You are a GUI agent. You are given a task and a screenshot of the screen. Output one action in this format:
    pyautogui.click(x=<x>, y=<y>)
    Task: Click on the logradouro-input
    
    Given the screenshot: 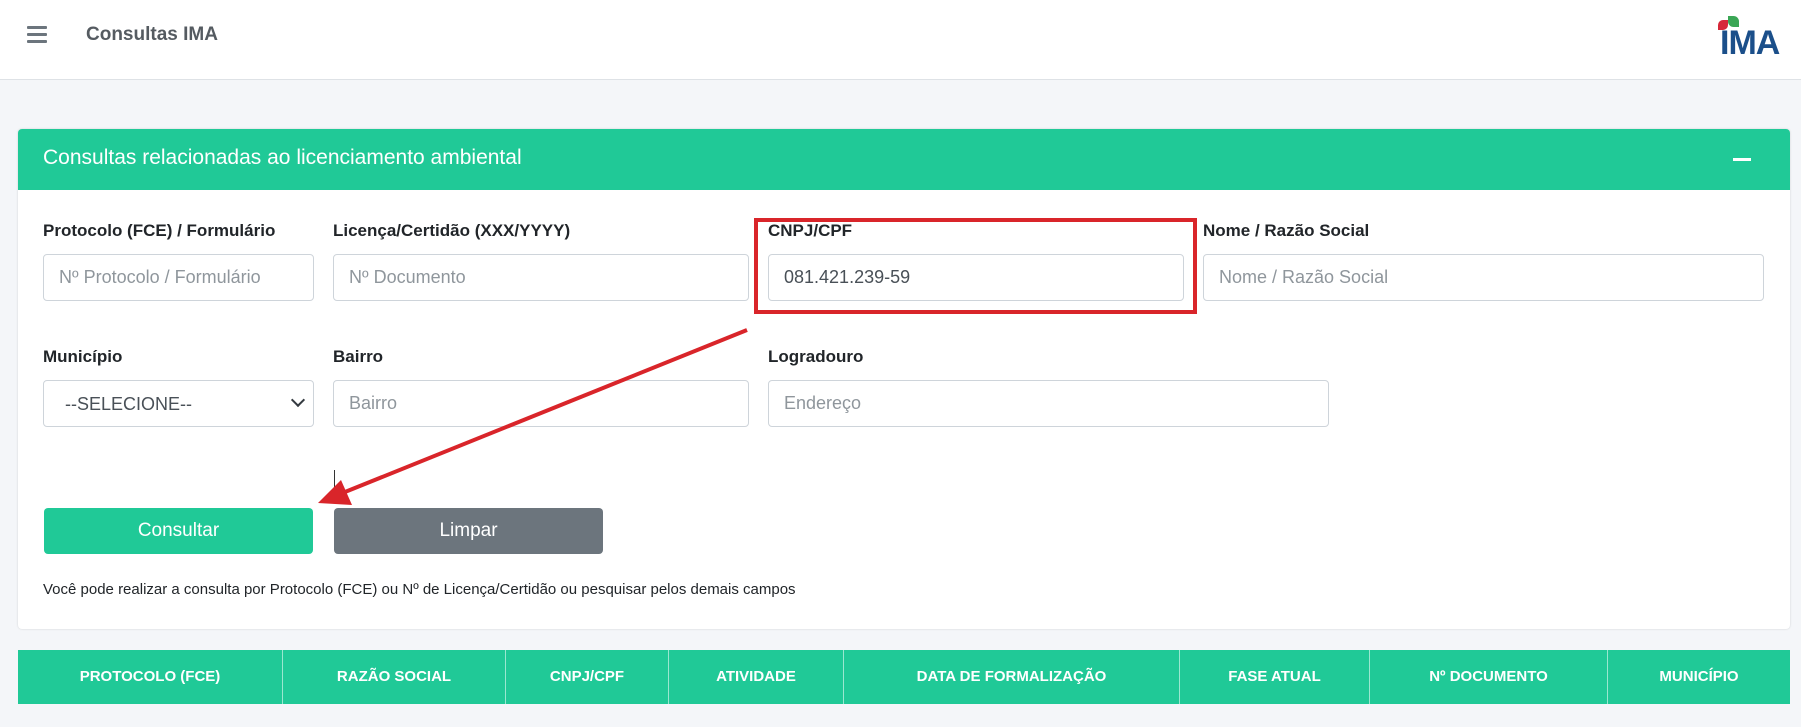 What is the action you would take?
    pyautogui.click(x=1048, y=403)
    